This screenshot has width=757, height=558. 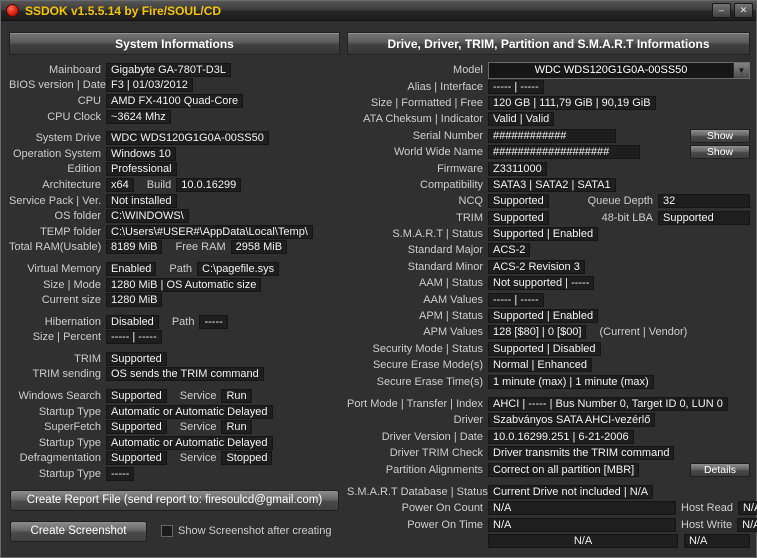 What do you see at coordinates (174, 117) in the screenshot?
I see `row-cpu-clock: CPU Clock ~3624 Mhz` at bounding box center [174, 117].